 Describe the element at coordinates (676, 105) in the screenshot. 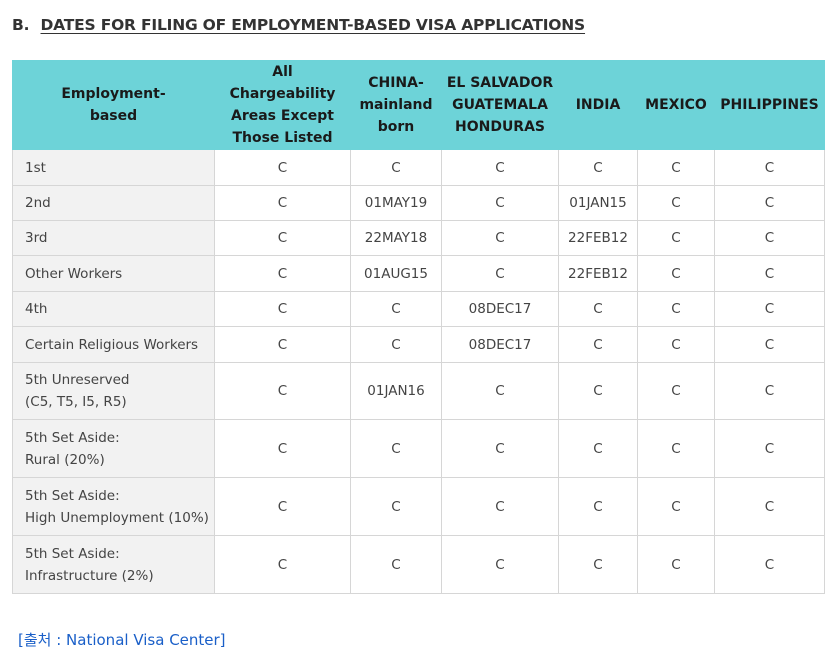

I see `column-header: MEXICO` at that location.